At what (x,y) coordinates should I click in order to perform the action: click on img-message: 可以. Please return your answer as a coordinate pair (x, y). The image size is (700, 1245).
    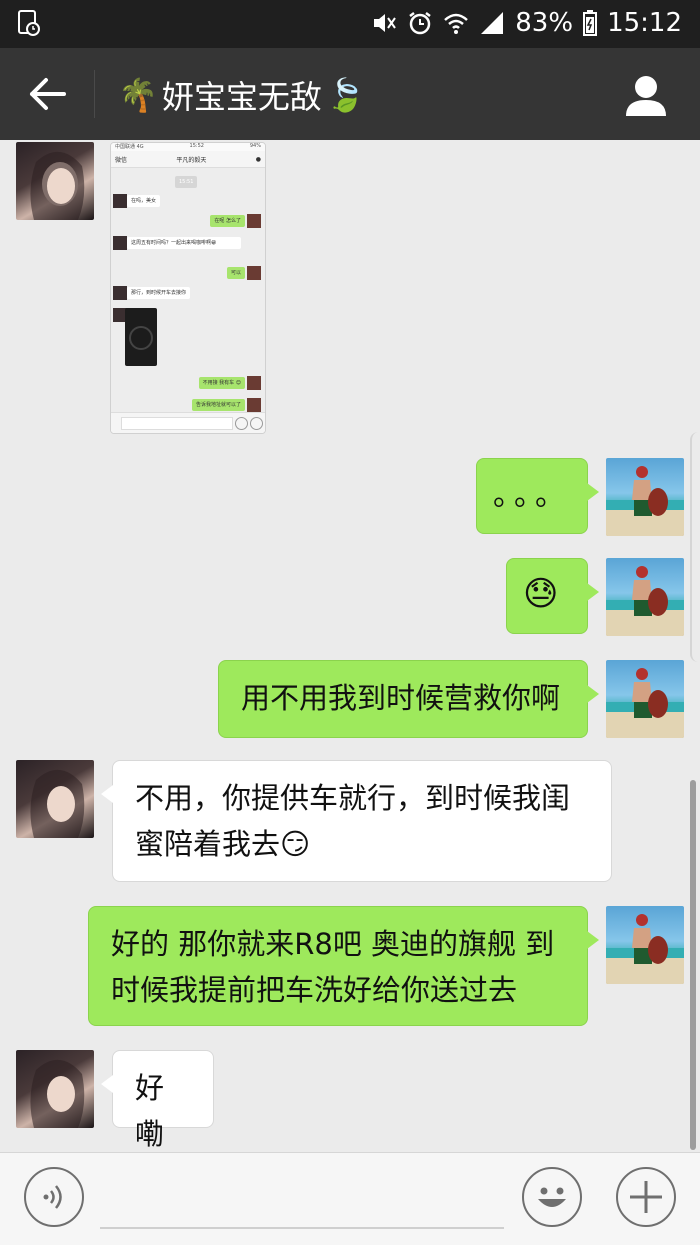
    Looking at the image, I should click on (235, 273).